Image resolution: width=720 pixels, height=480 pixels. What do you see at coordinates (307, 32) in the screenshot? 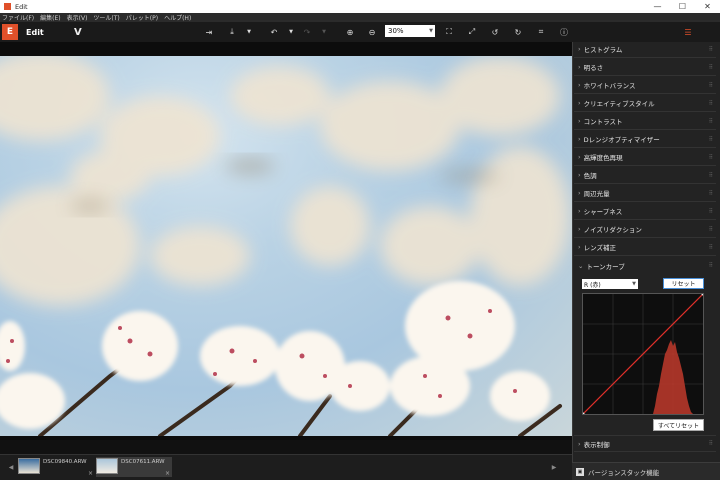
I see `redo-icon: ↷` at bounding box center [307, 32].